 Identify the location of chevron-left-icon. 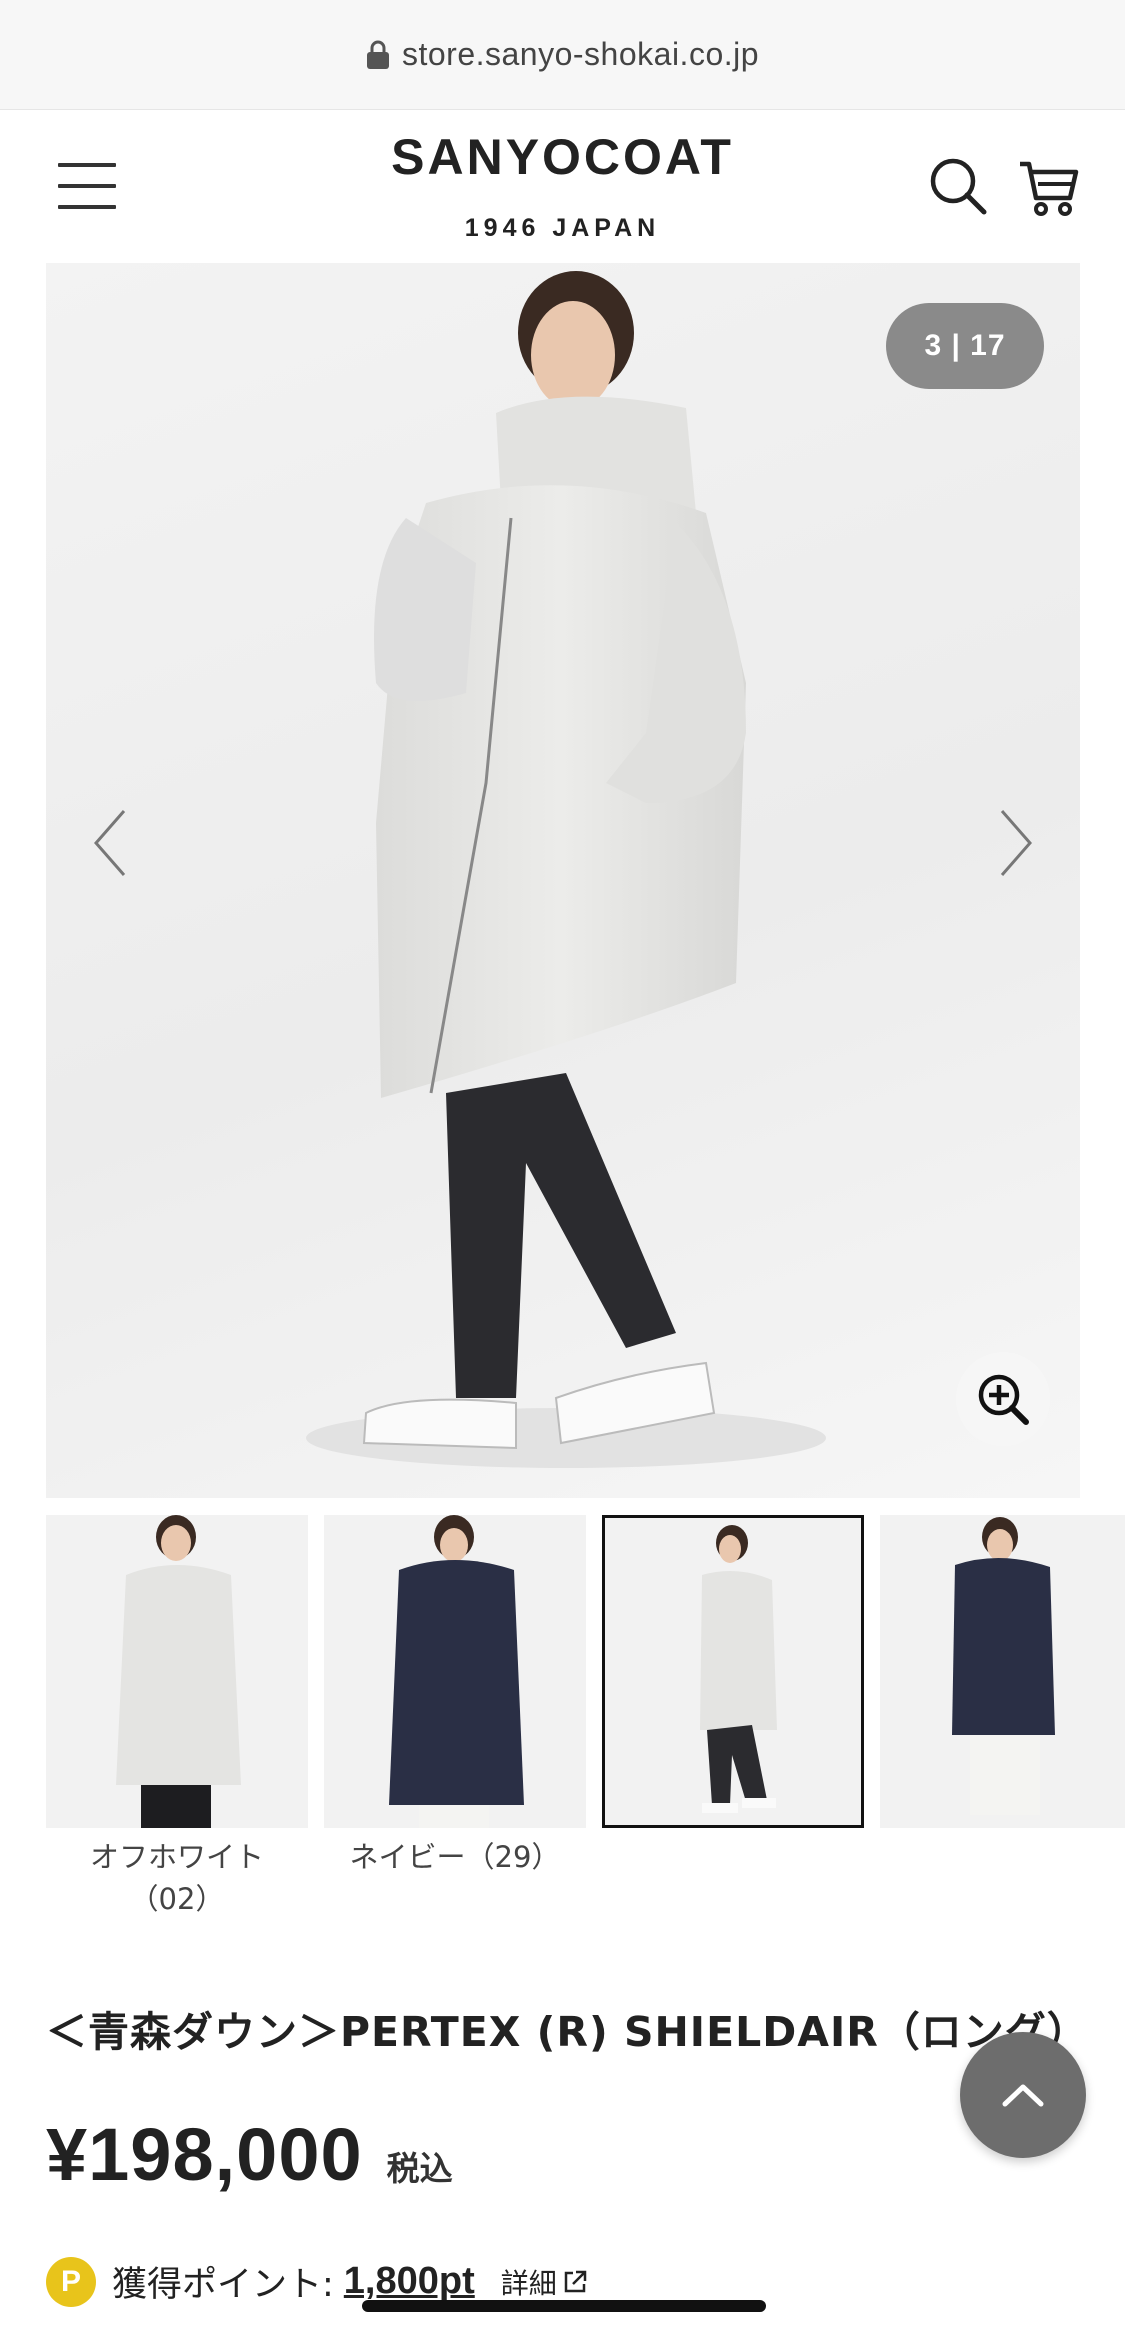
(111, 843).